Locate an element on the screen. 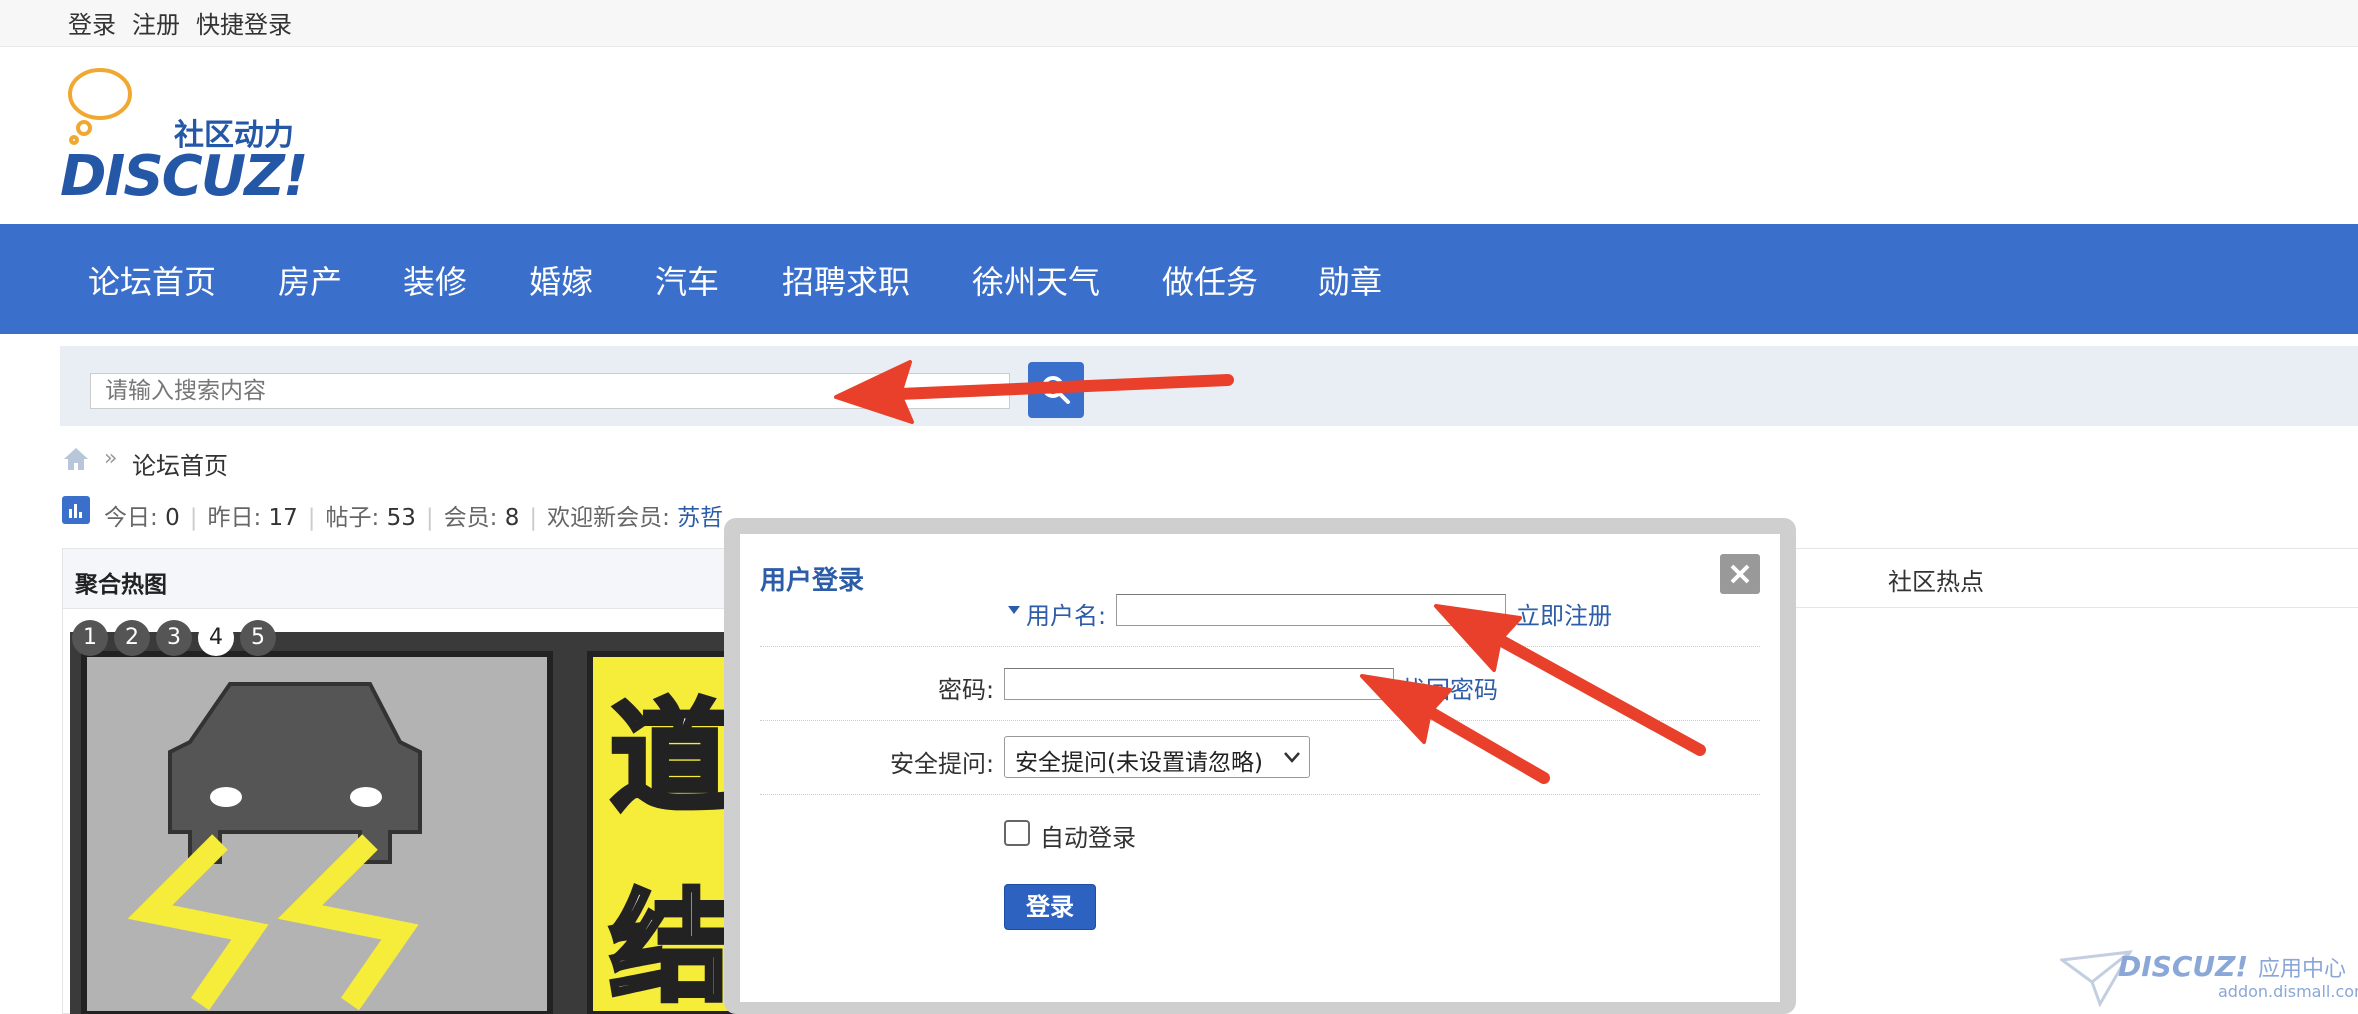 The width and height of the screenshot is (2358, 1014). nav-item-tasks: 做任务 is located at coordinates (1210, 280).